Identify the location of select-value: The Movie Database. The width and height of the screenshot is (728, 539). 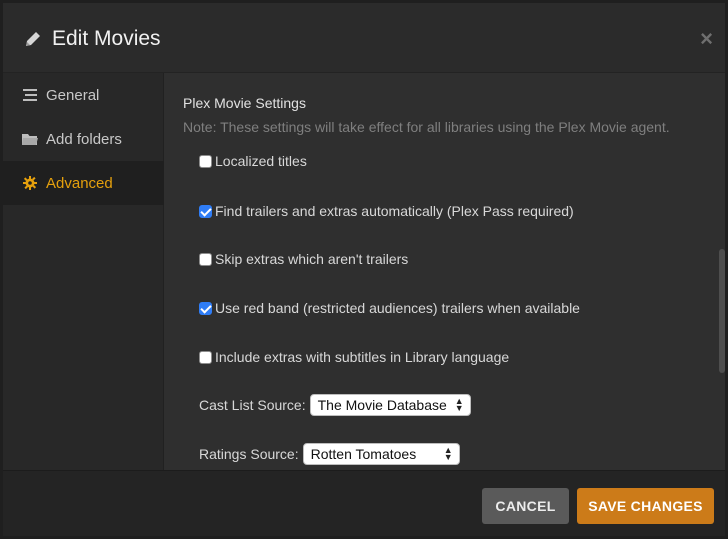
(382, 405).